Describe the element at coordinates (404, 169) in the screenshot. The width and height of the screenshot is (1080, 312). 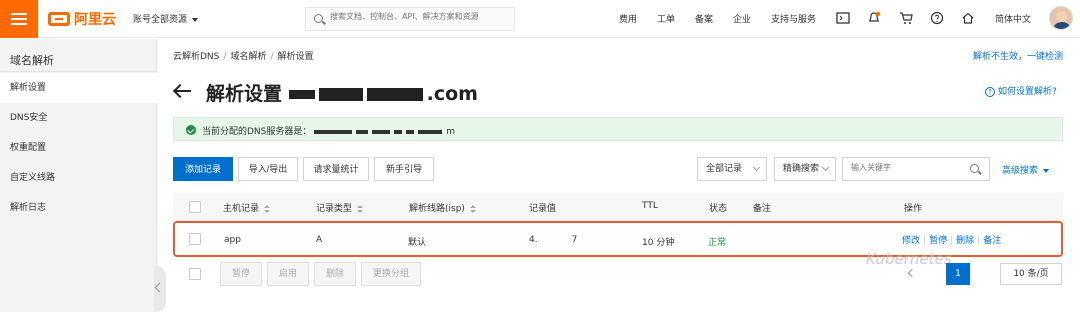
I see `beginner-guide-button: 新手引导` at that location.